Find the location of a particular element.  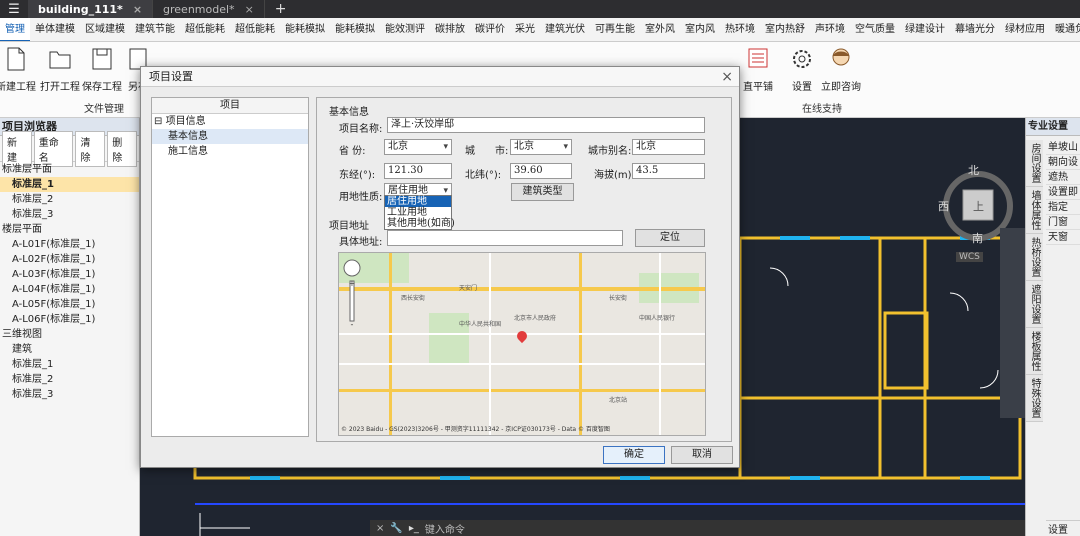

menu-item: 热环境 is located at coordinates (740, 29).